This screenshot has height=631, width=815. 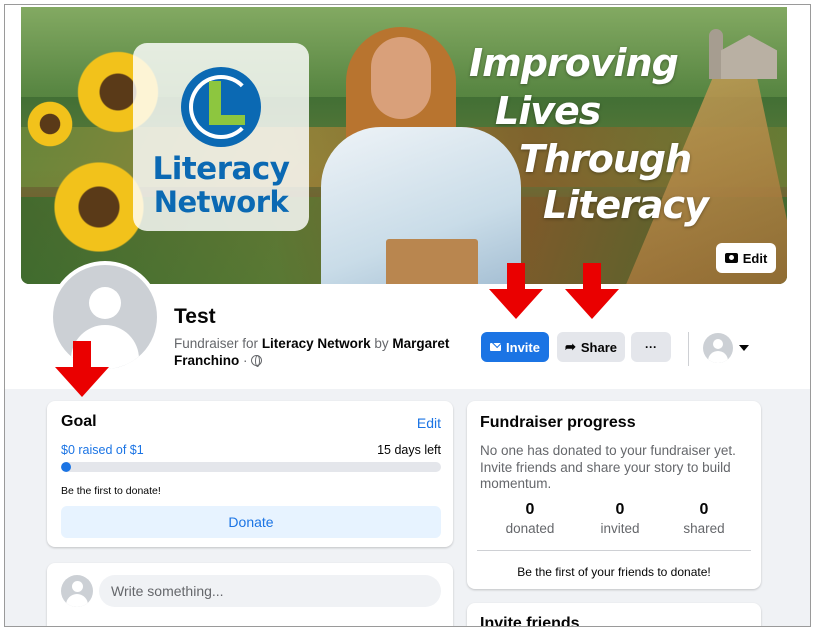 I want to click on more-options-label: ···, so click(x=651, y=347).